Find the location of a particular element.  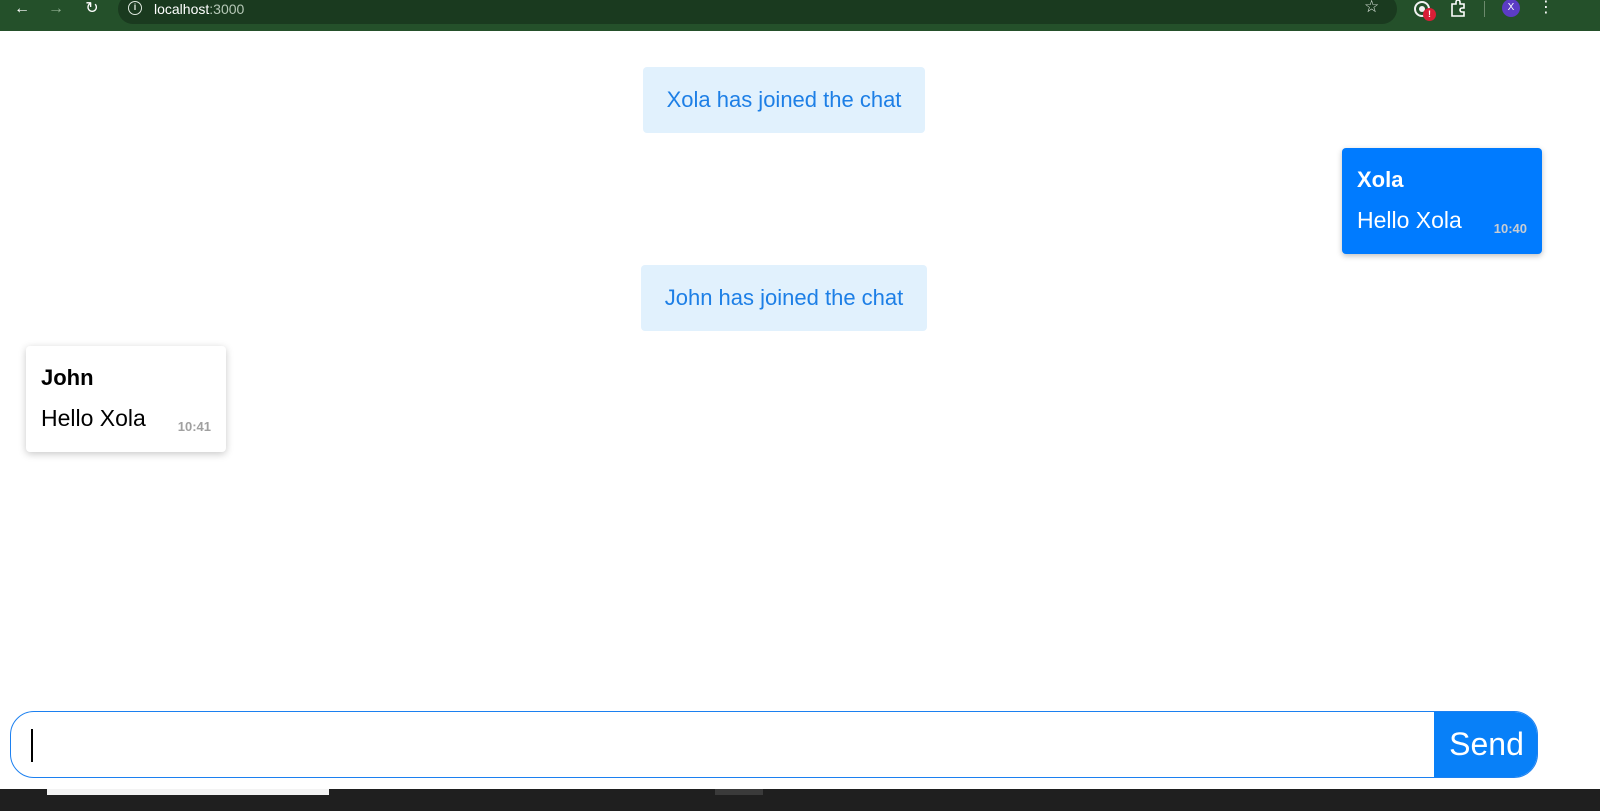

message-input is located at coordinates (722, 744).